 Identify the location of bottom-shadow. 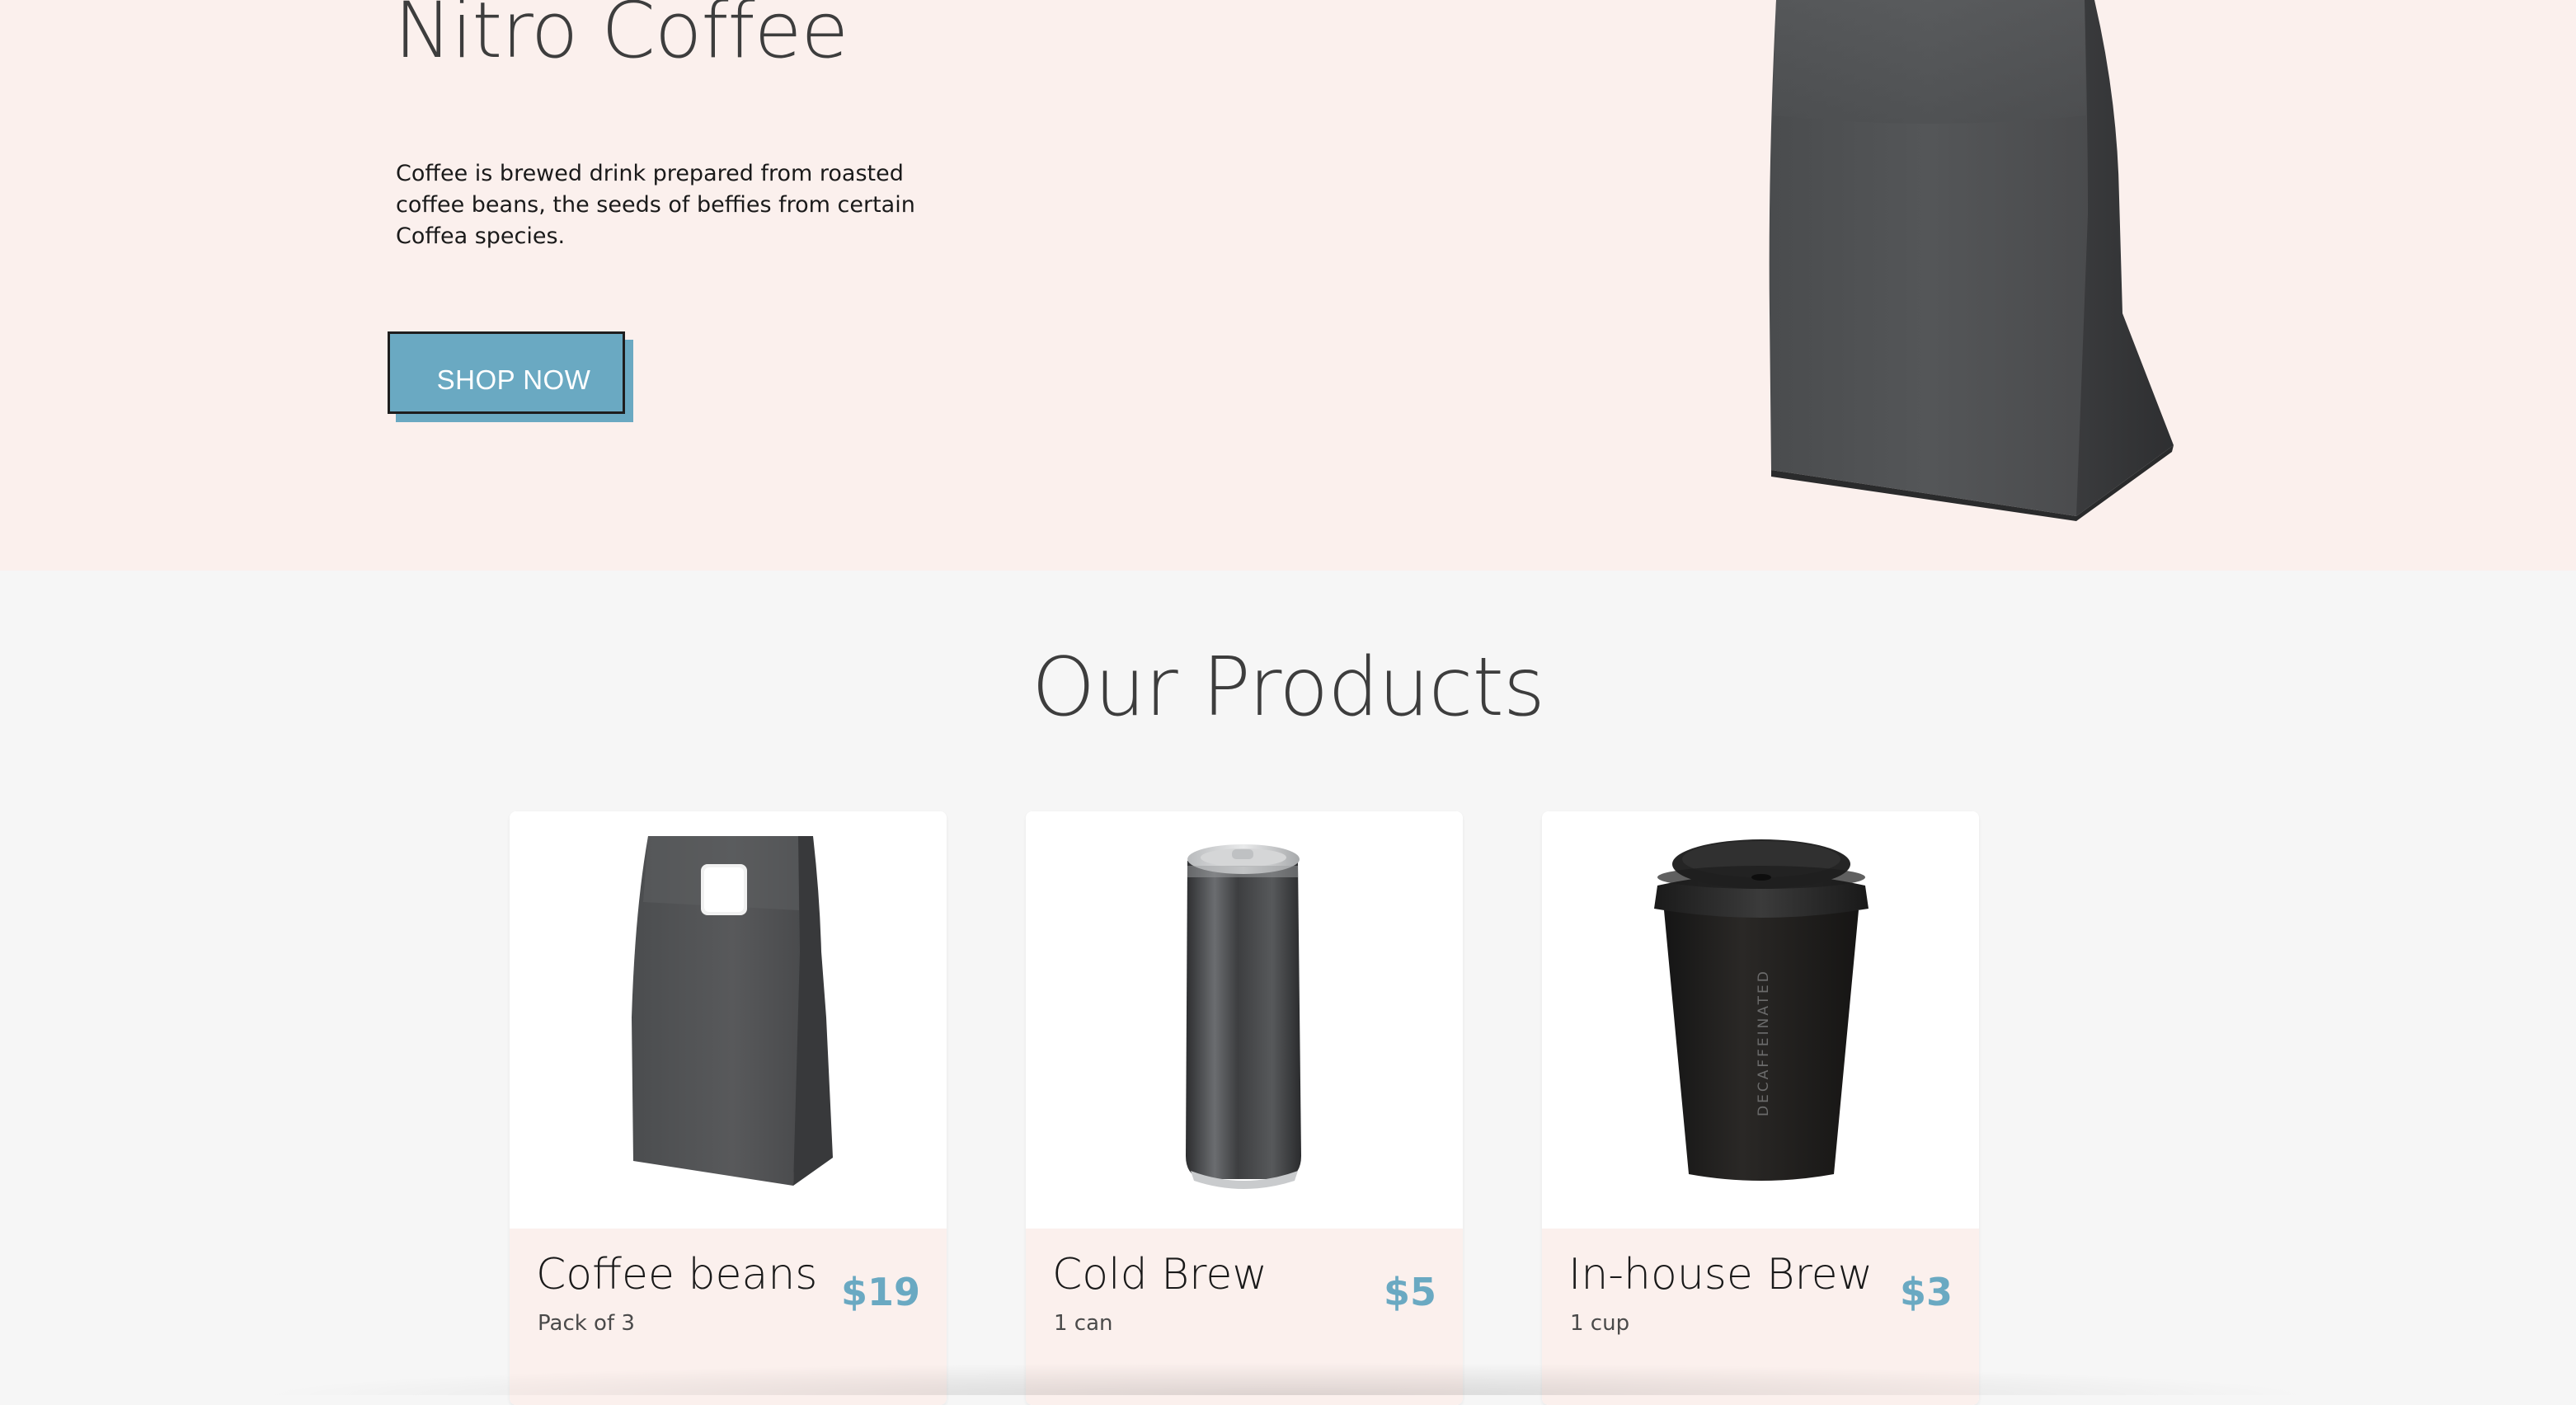
(1286, 1378).